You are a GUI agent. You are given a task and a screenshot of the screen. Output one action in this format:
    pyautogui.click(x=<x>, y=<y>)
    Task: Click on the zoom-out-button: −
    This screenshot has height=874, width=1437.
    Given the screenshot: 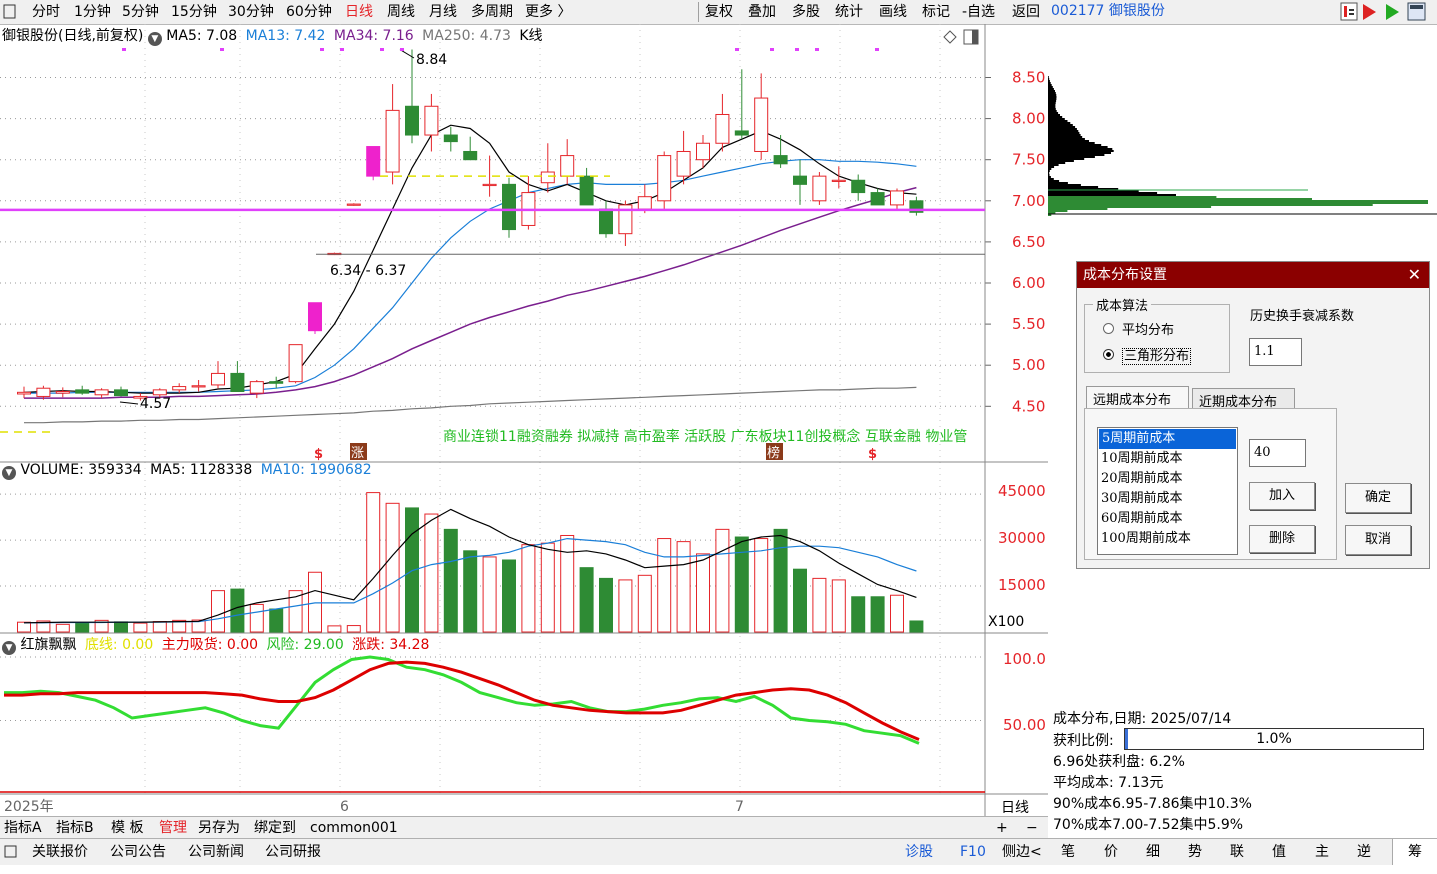 What is the action you would take?
    pyautogui.click(x=1032, y=828)
    